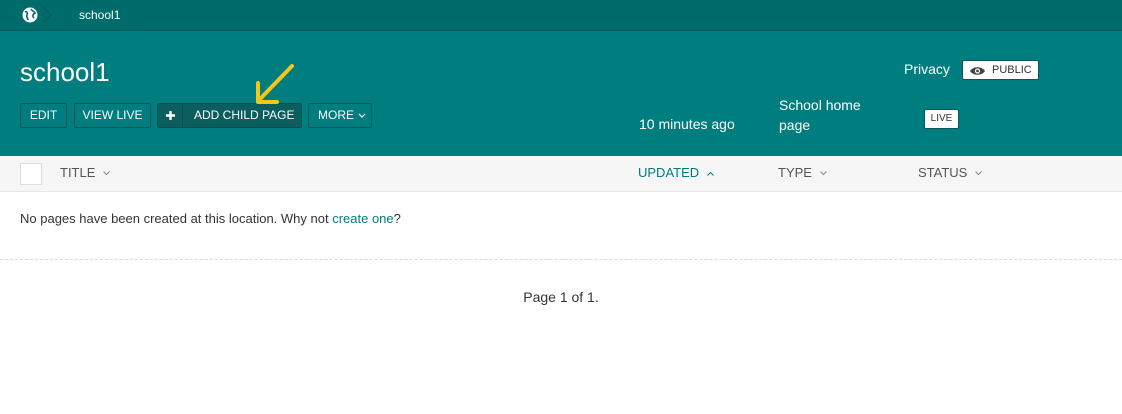 Image resolution: width=1122 pixels, height=414 pixels. What do you see at coordinates (669, 172) in the screenshot?
I see `column-updated-label: UPDATED` at bounding box center [669, 172].